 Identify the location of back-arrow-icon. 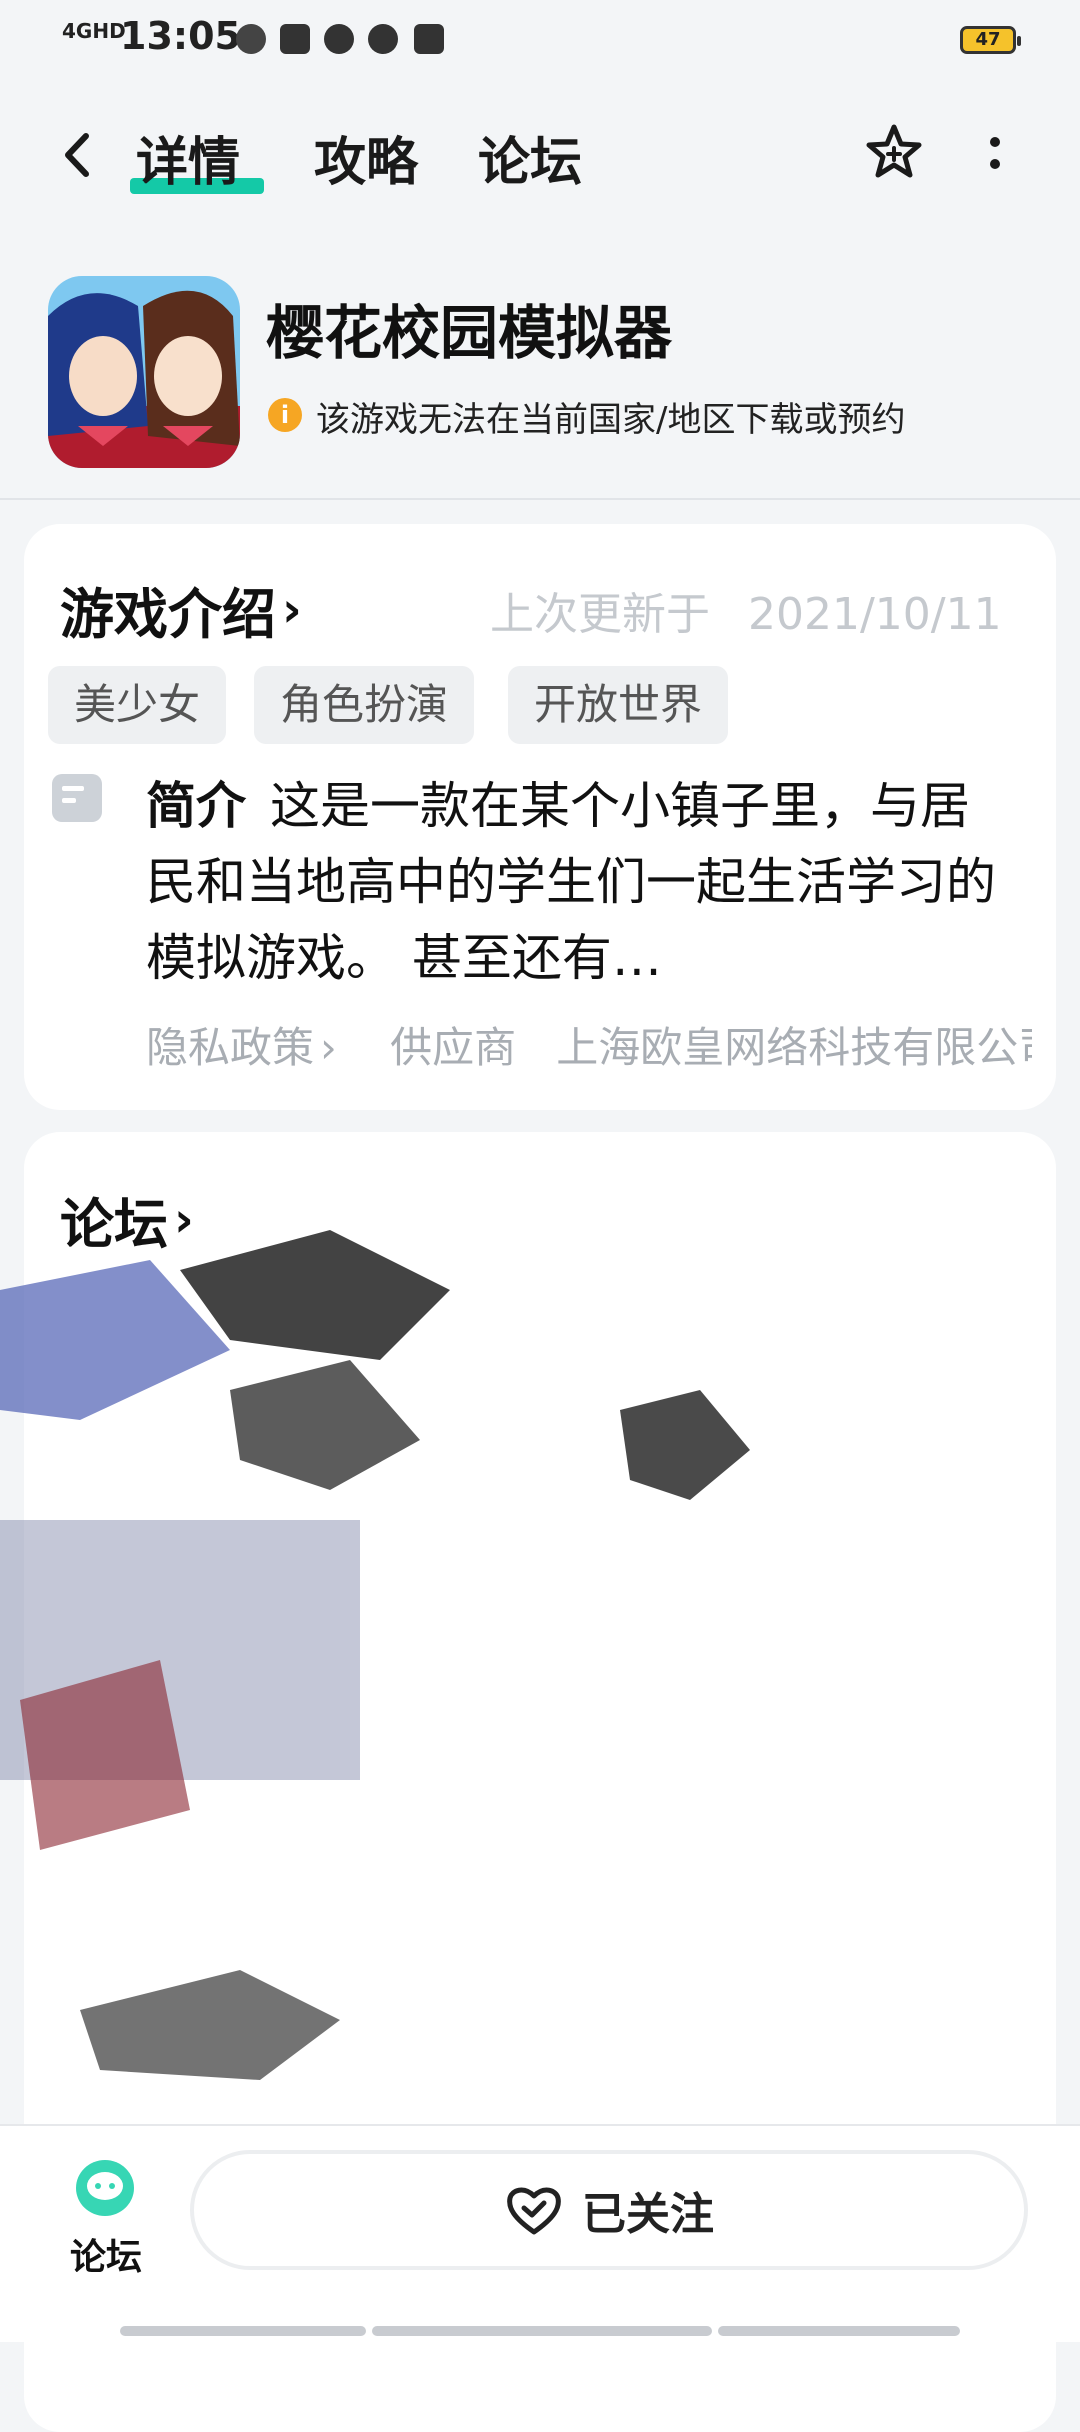
(77, 155).